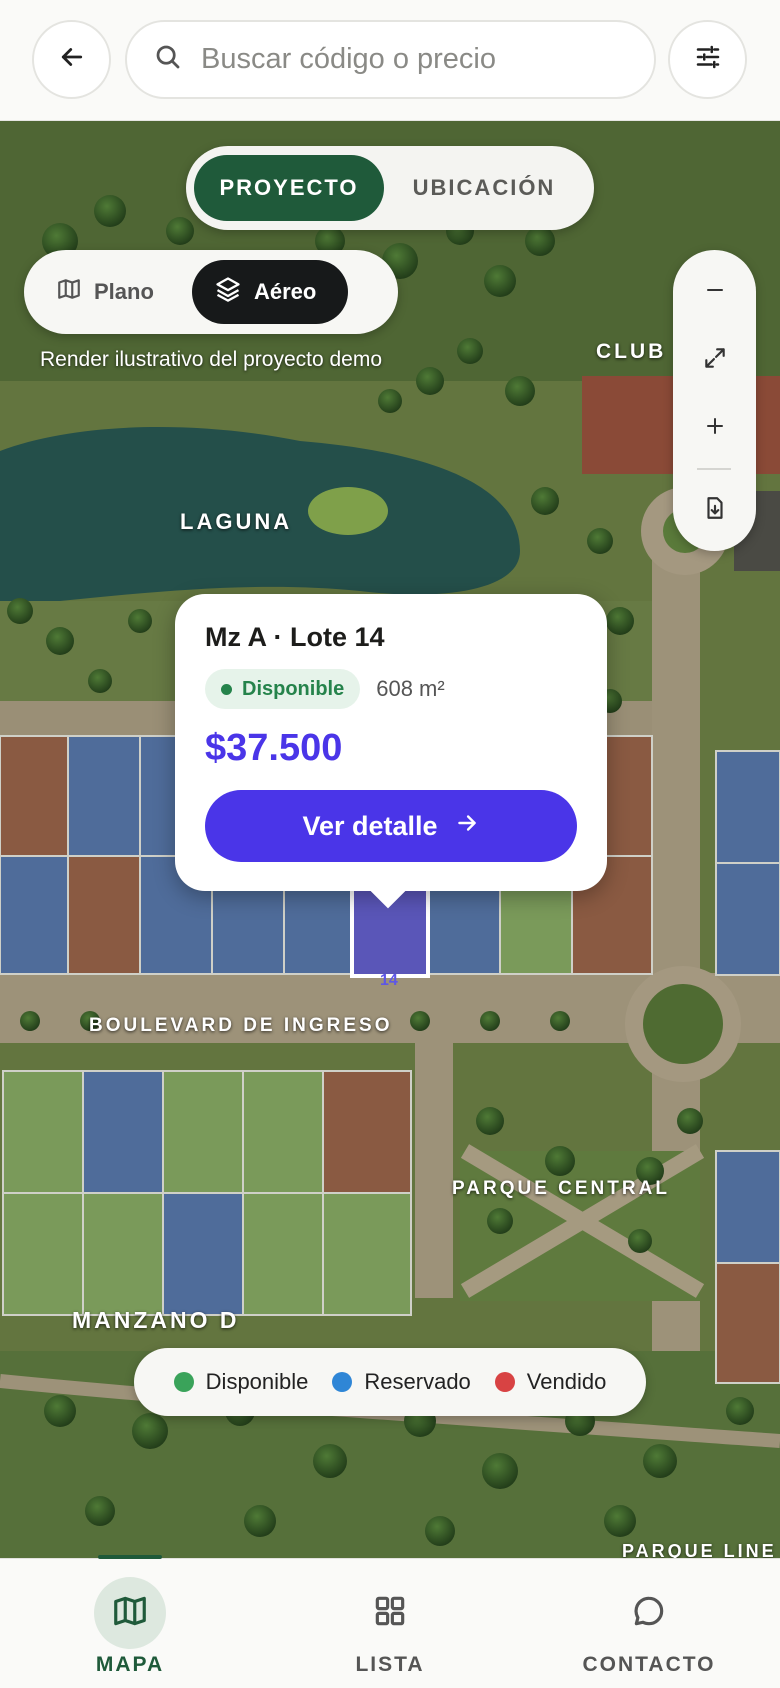  Describe the element at coordinates (566, 1381) in the screenshot. I see `legend-label: Vendido` at that location.